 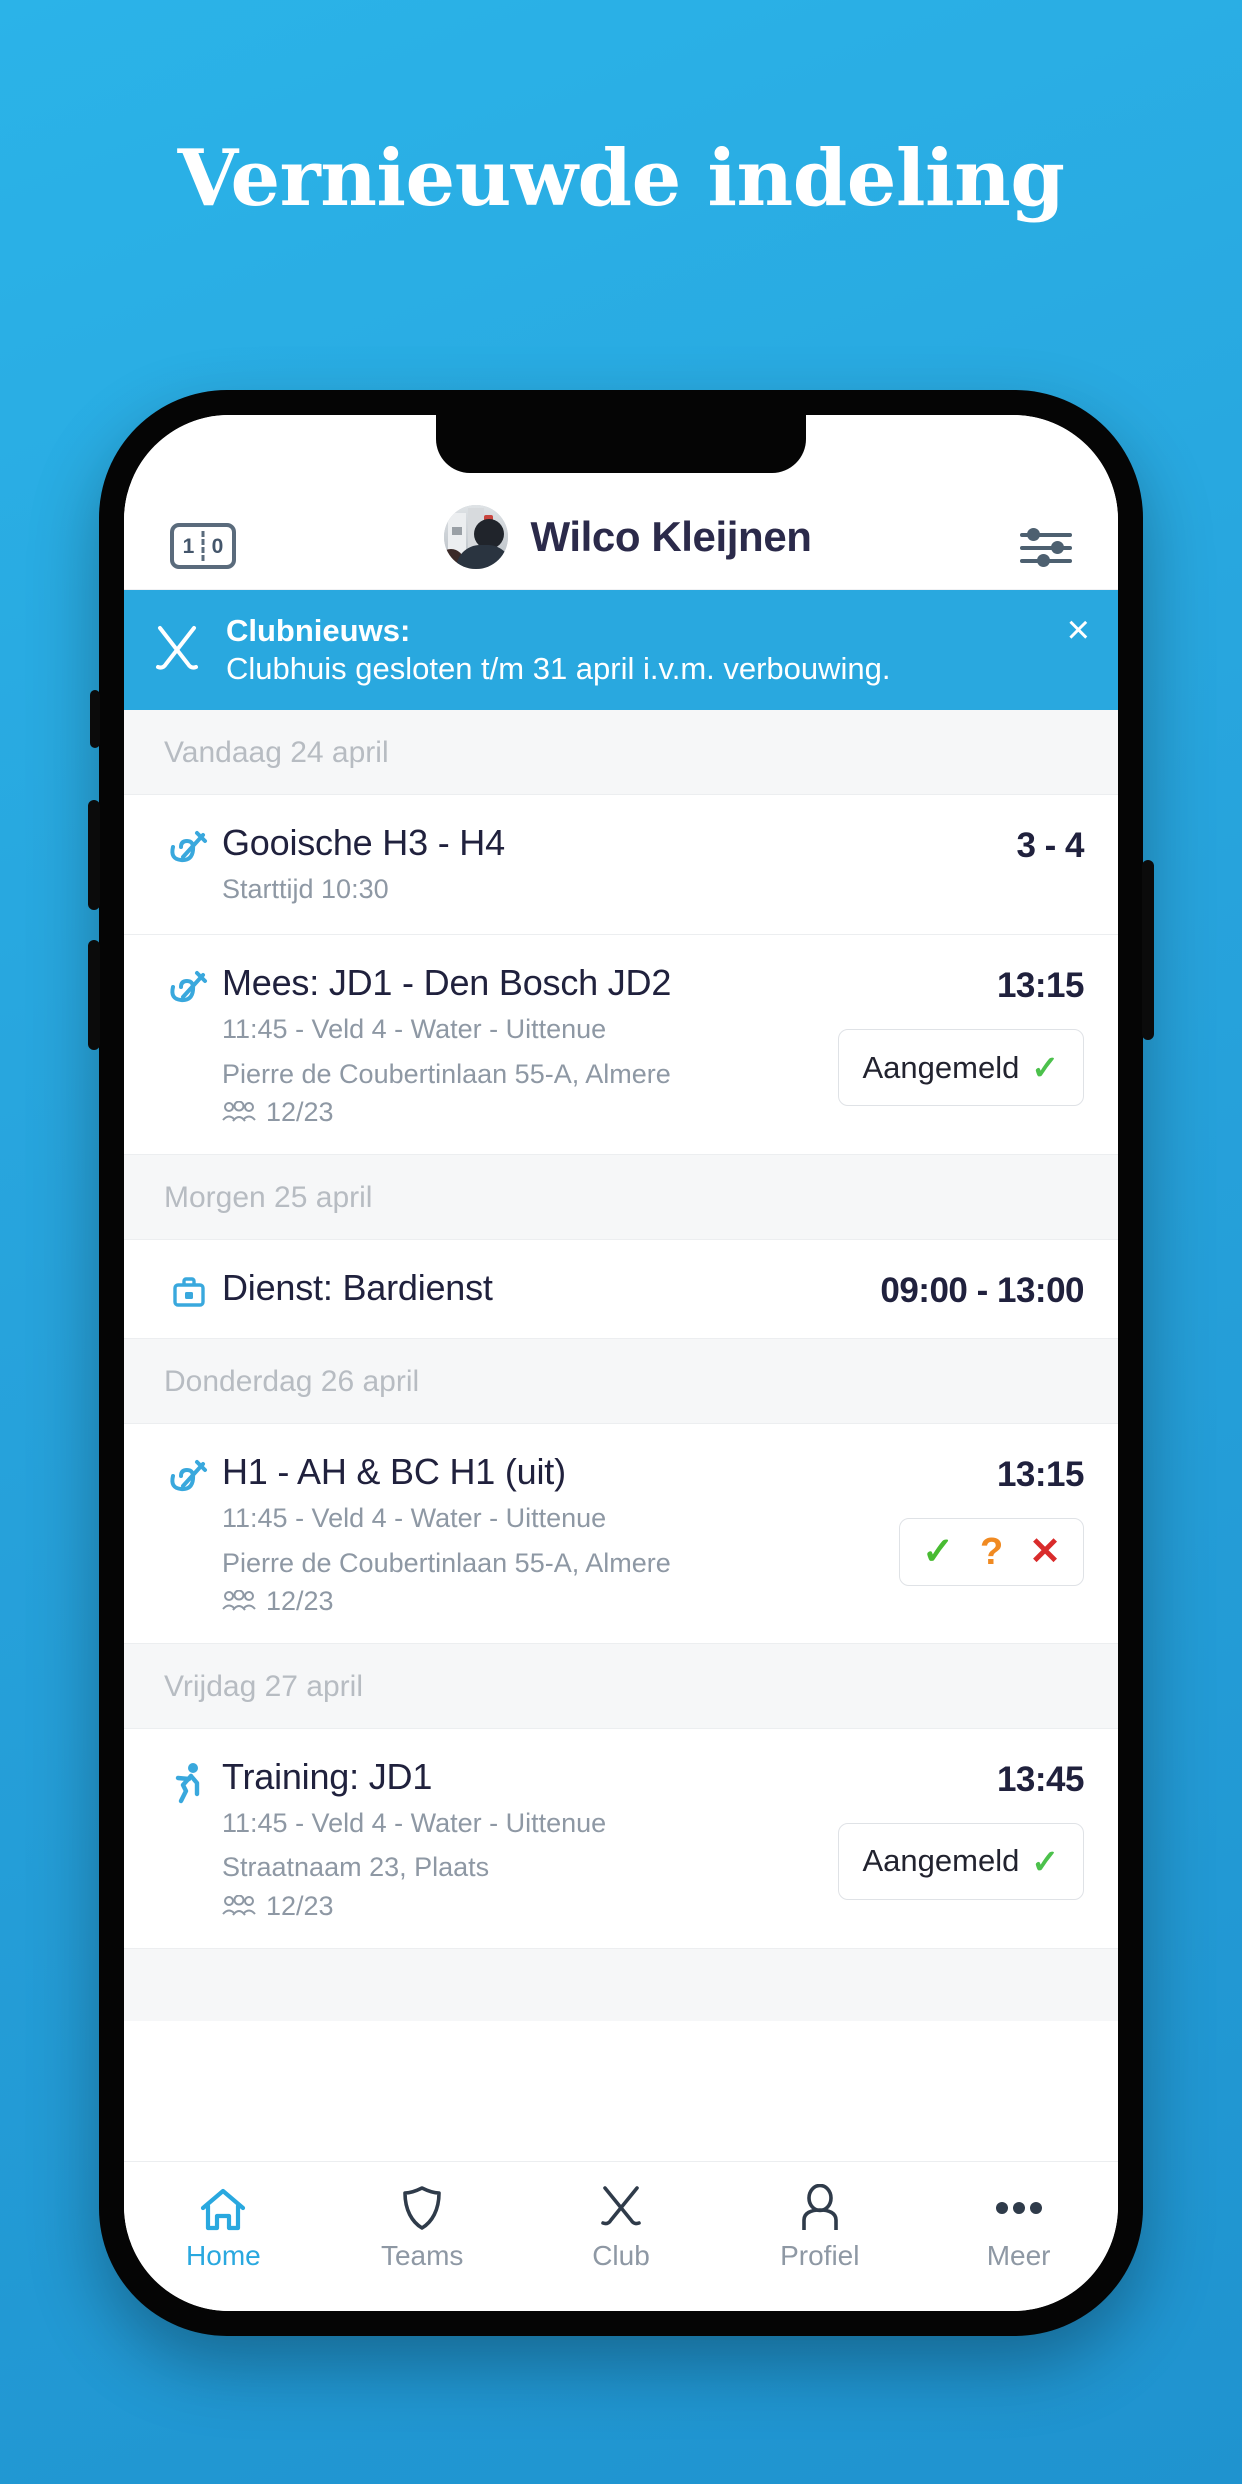 I want to click on event-row: Gooische H3 - H4 Starttijd 10:30 3 - 4, so click(x=621, y=865).